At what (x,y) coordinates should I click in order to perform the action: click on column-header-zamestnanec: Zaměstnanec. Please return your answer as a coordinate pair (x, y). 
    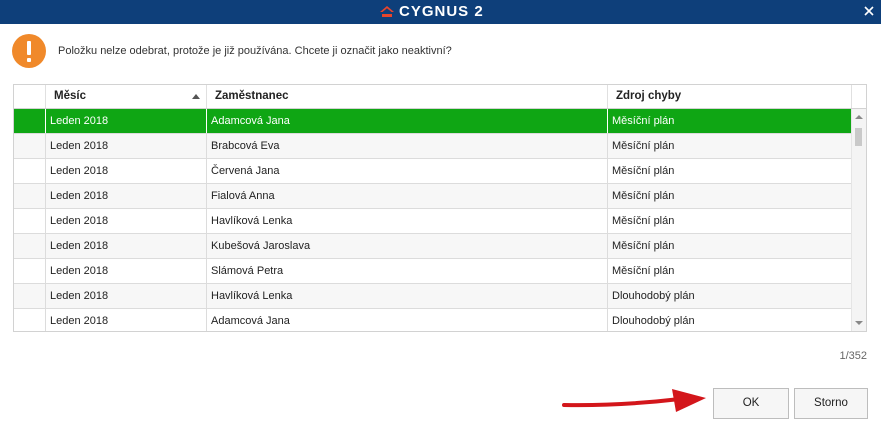
    Looking at the image, I should click on (407, 96).